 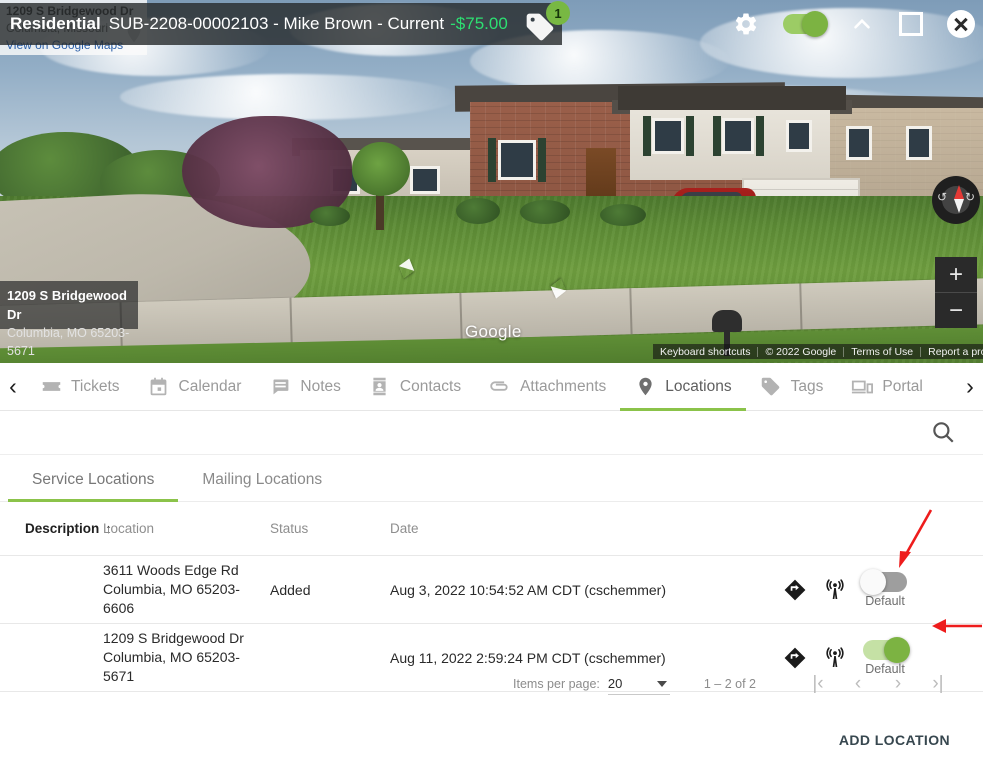 I want to click on search-icon, so click(x=944, y=433).